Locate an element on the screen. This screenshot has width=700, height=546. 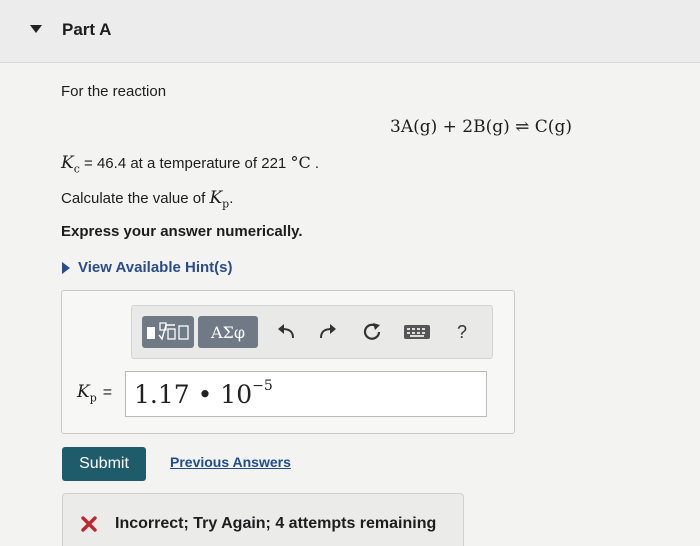
hint-label: View Available Hint(s) is located at coordinates (155, 267).